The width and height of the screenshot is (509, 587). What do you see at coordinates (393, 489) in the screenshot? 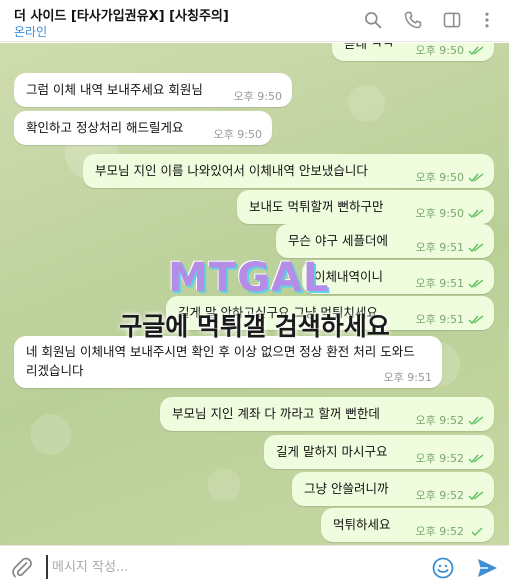
I see `message-bubble: 그냥 안쓸려니까 오후 9:52` at bounding box center [393, 489].